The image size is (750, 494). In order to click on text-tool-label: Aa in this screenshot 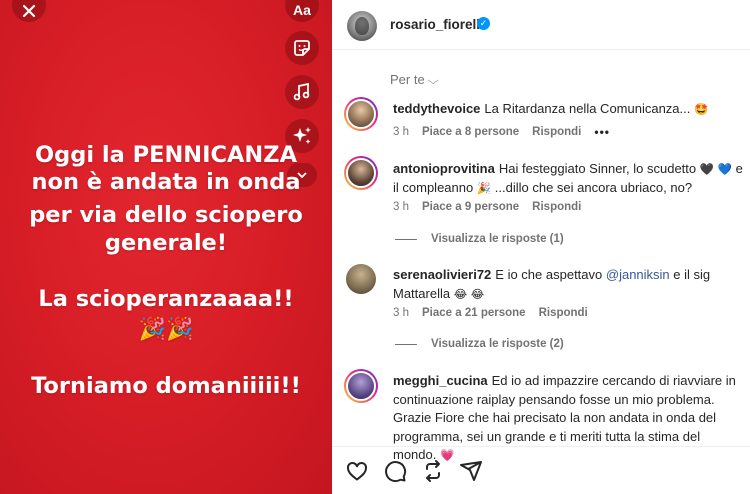, I will do `click(302, 10)`.